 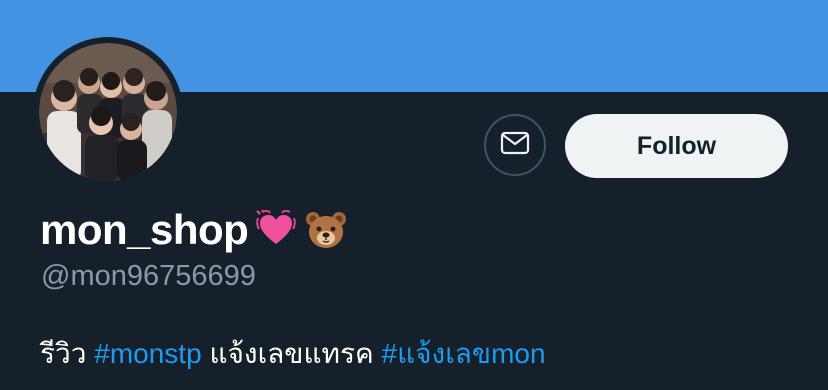 What do you see at coordinates (67, 353) in the screenshot?
I see `bio-text: รีวิว` at bounding box center [67, 353].